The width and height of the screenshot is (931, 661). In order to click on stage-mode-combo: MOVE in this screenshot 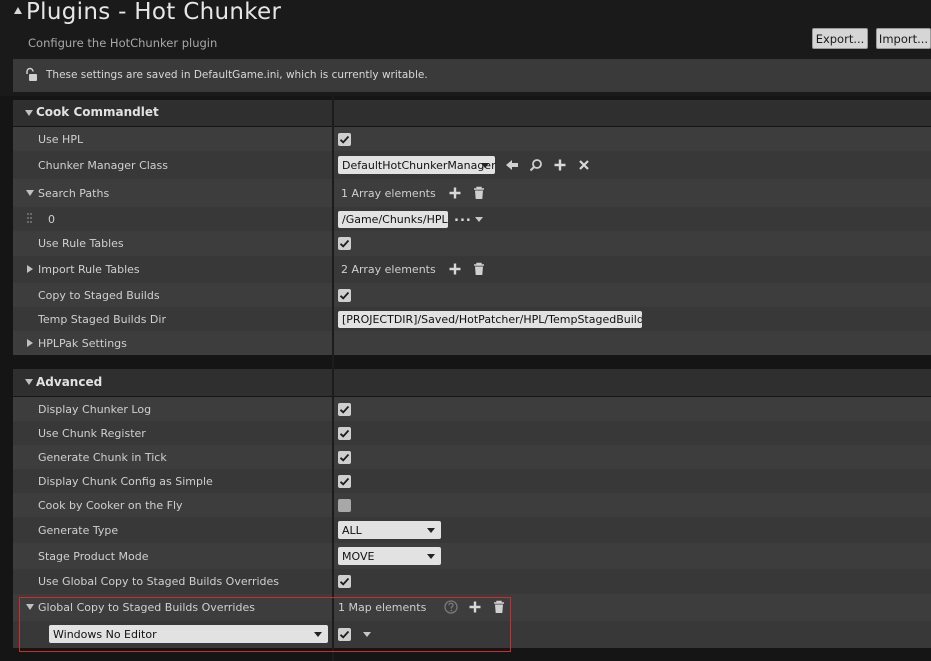, I will do `click(389, 556)`.